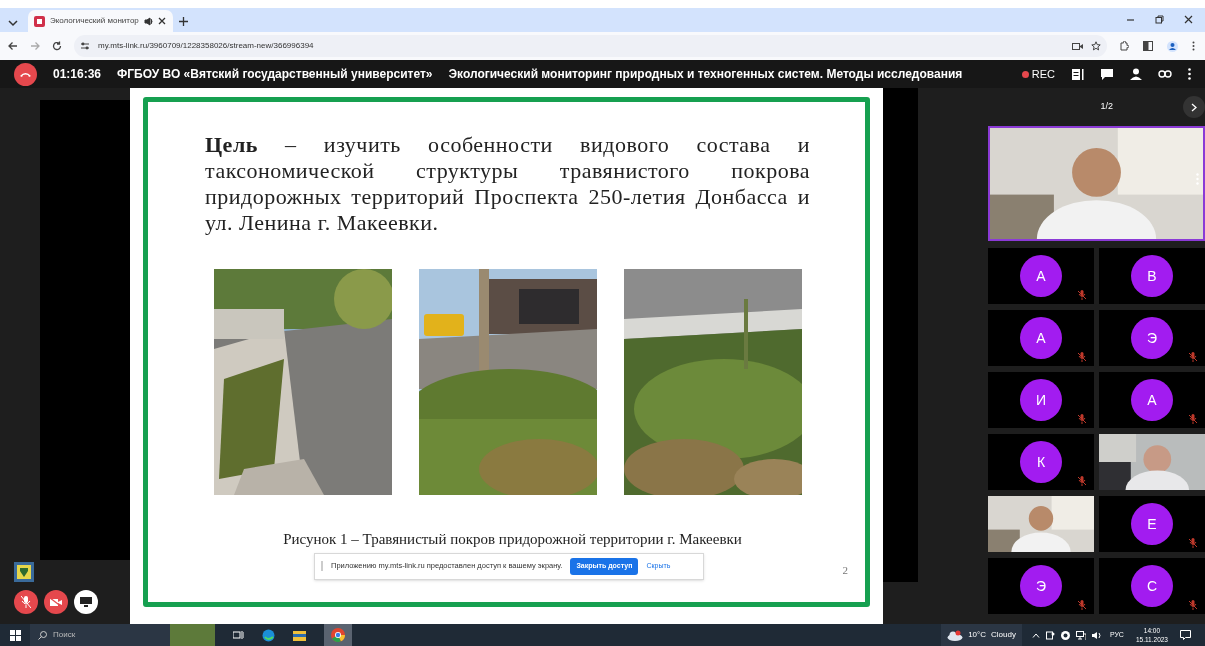 Image resolution: width=1205 pixels, height=646 pixels. I want to click on camera-off-icon, so click(56, 602).